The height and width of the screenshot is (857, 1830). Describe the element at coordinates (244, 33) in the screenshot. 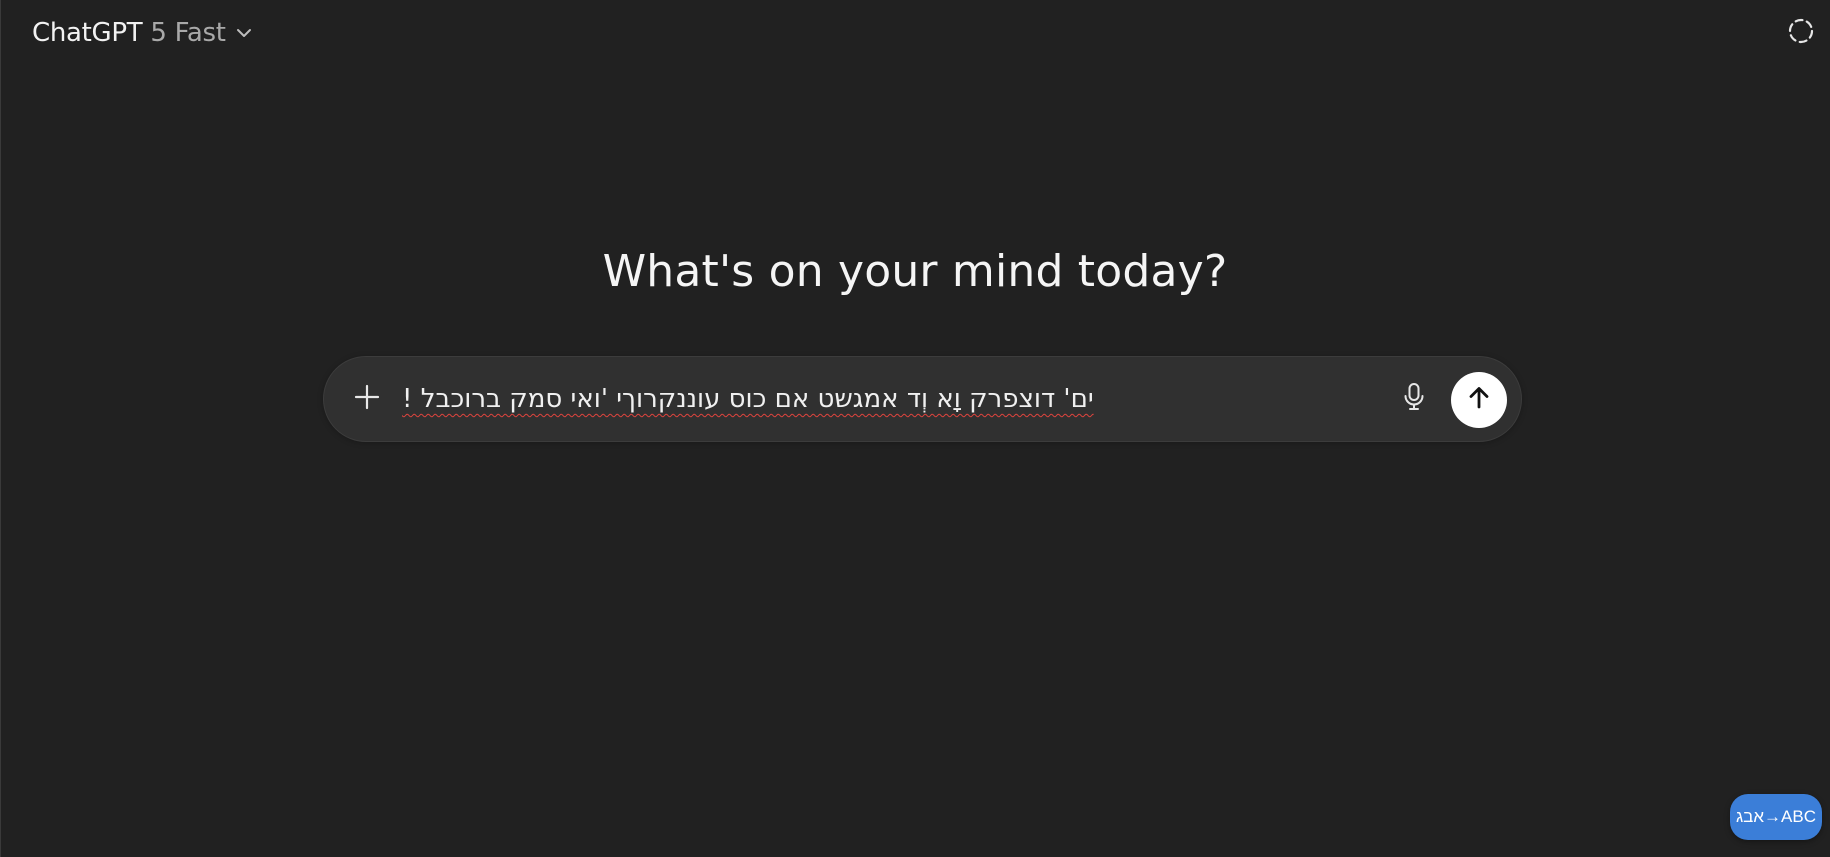

I see `chevron-down-icon` at that location.